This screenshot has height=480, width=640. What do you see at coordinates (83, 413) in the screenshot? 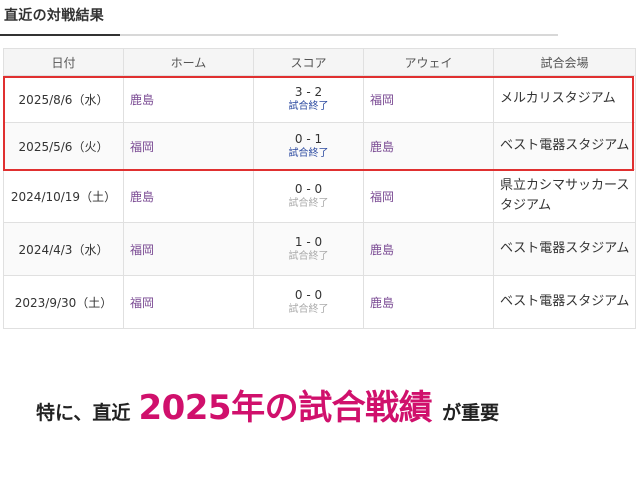
I see `caption-lead: 特に、直近` at bounding box center [83, 413].